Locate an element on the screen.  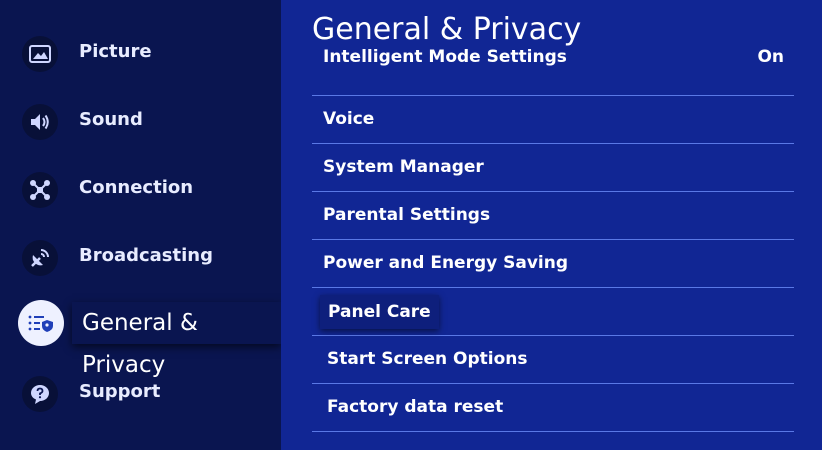
menu-item-start-screen-options: Start Screen Options is located at coordinates (553, 360).